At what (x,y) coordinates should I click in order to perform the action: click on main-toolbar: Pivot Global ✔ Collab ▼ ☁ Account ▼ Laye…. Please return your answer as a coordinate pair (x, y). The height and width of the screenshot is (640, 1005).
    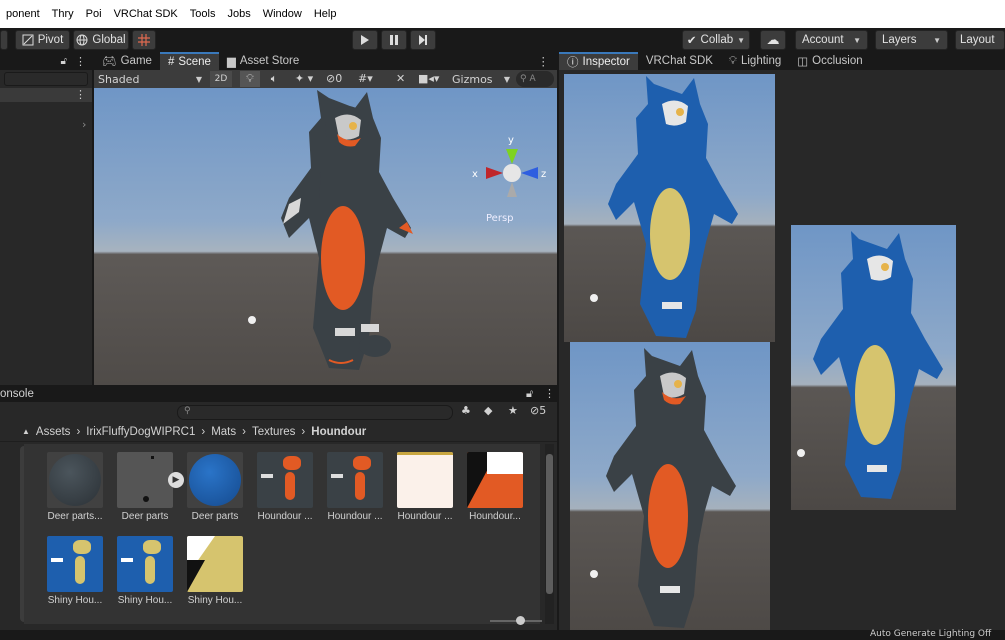
    Looking at the image, I should click on (502, 40).